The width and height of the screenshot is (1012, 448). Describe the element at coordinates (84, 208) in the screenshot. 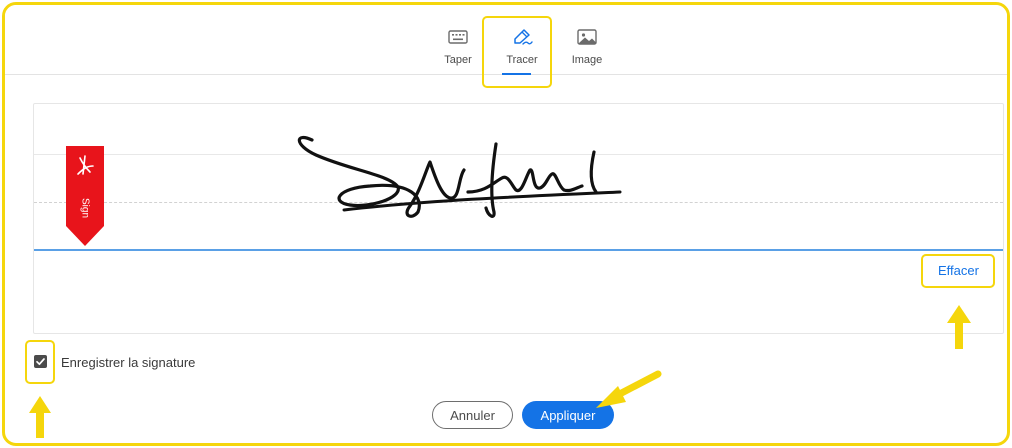

I see `sign-ribbon-label: Sign` at that location.